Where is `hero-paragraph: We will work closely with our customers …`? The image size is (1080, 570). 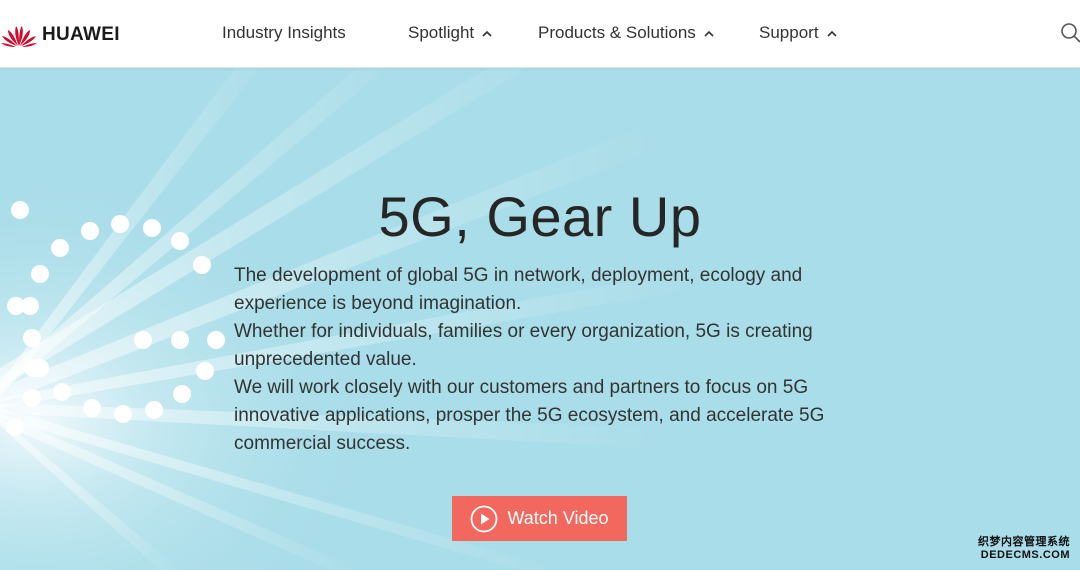 hero-paragraph: We will work closely with our customers … is located at coordinates (529, 415).